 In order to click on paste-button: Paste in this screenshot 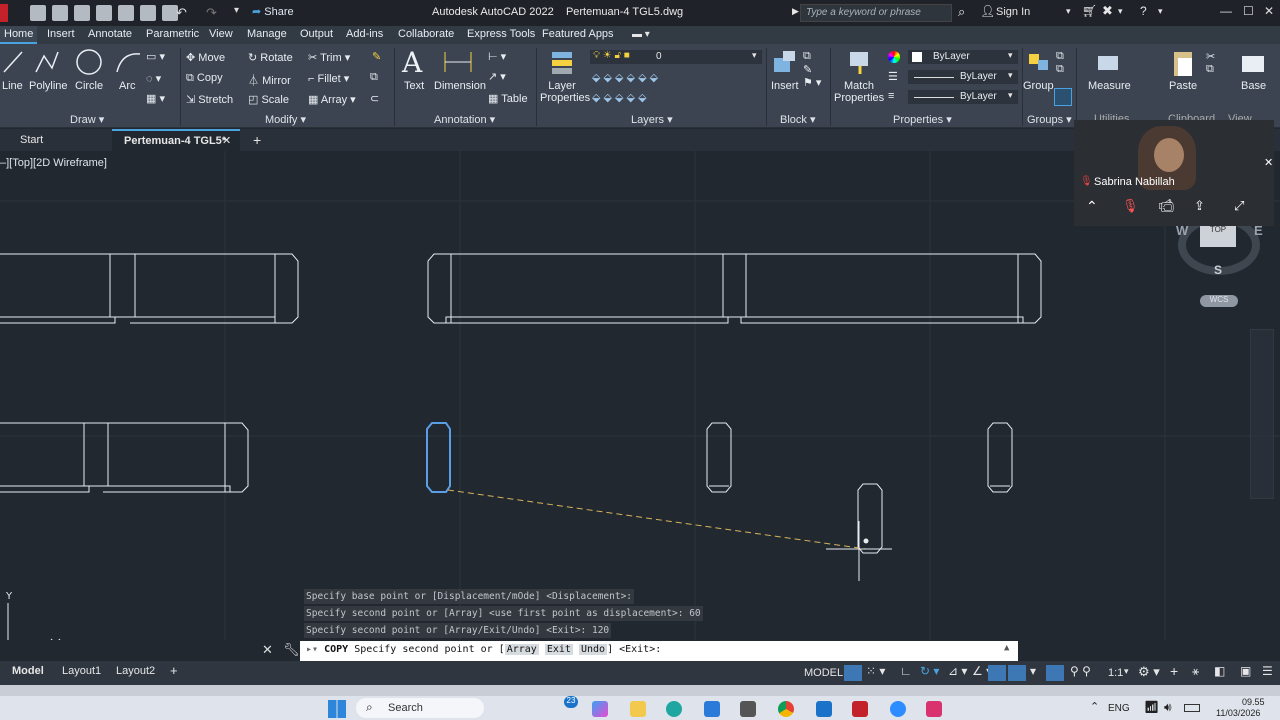, I will do `click(1183, 86)`.